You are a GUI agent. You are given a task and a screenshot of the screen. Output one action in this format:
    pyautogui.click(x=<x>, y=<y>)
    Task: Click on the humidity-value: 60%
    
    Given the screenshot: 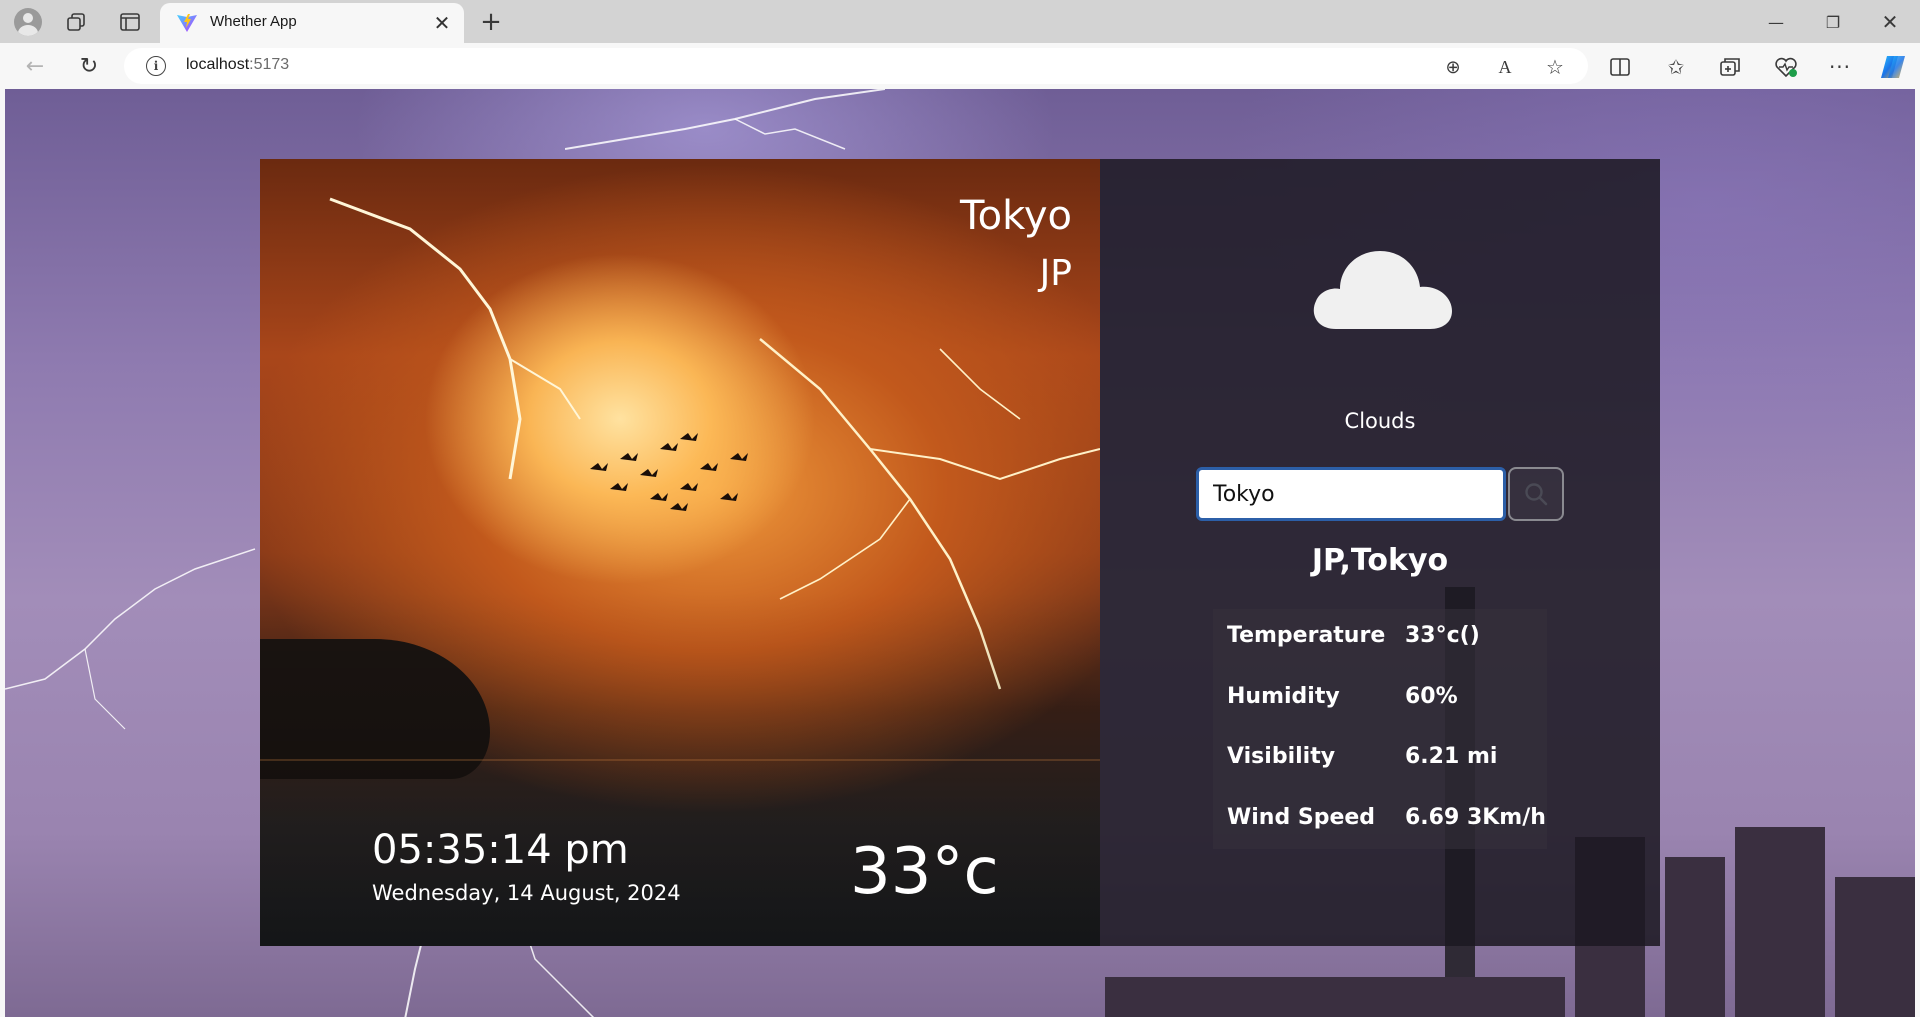 What is the action you would take?
    pyautogui.click(x=1431, y=696)
    